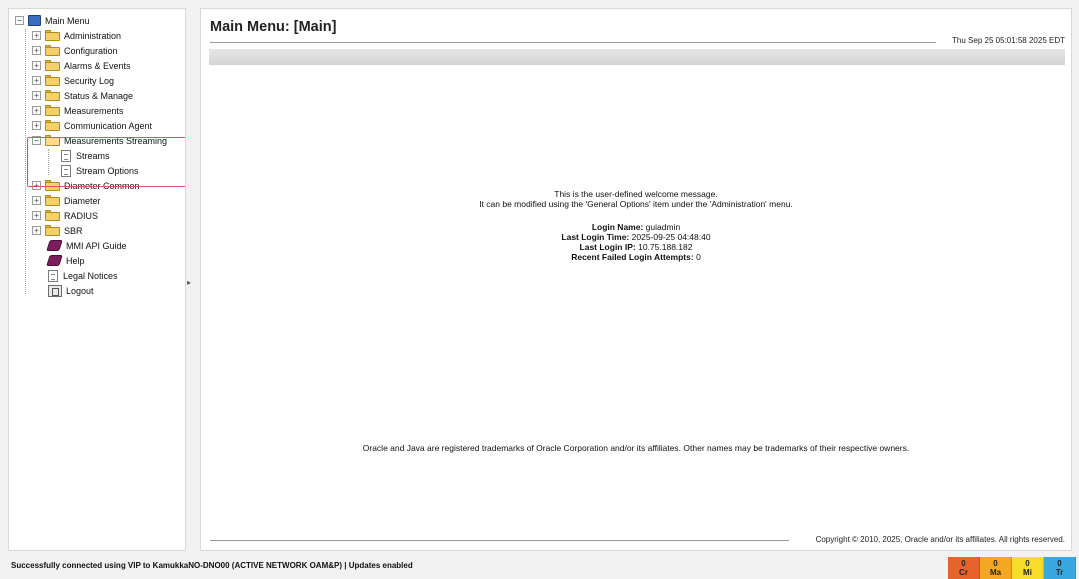 This screenshot has width=1079, height=579. I want to click on login-name-row: Login Name: guiadmin, so click(636, 227).